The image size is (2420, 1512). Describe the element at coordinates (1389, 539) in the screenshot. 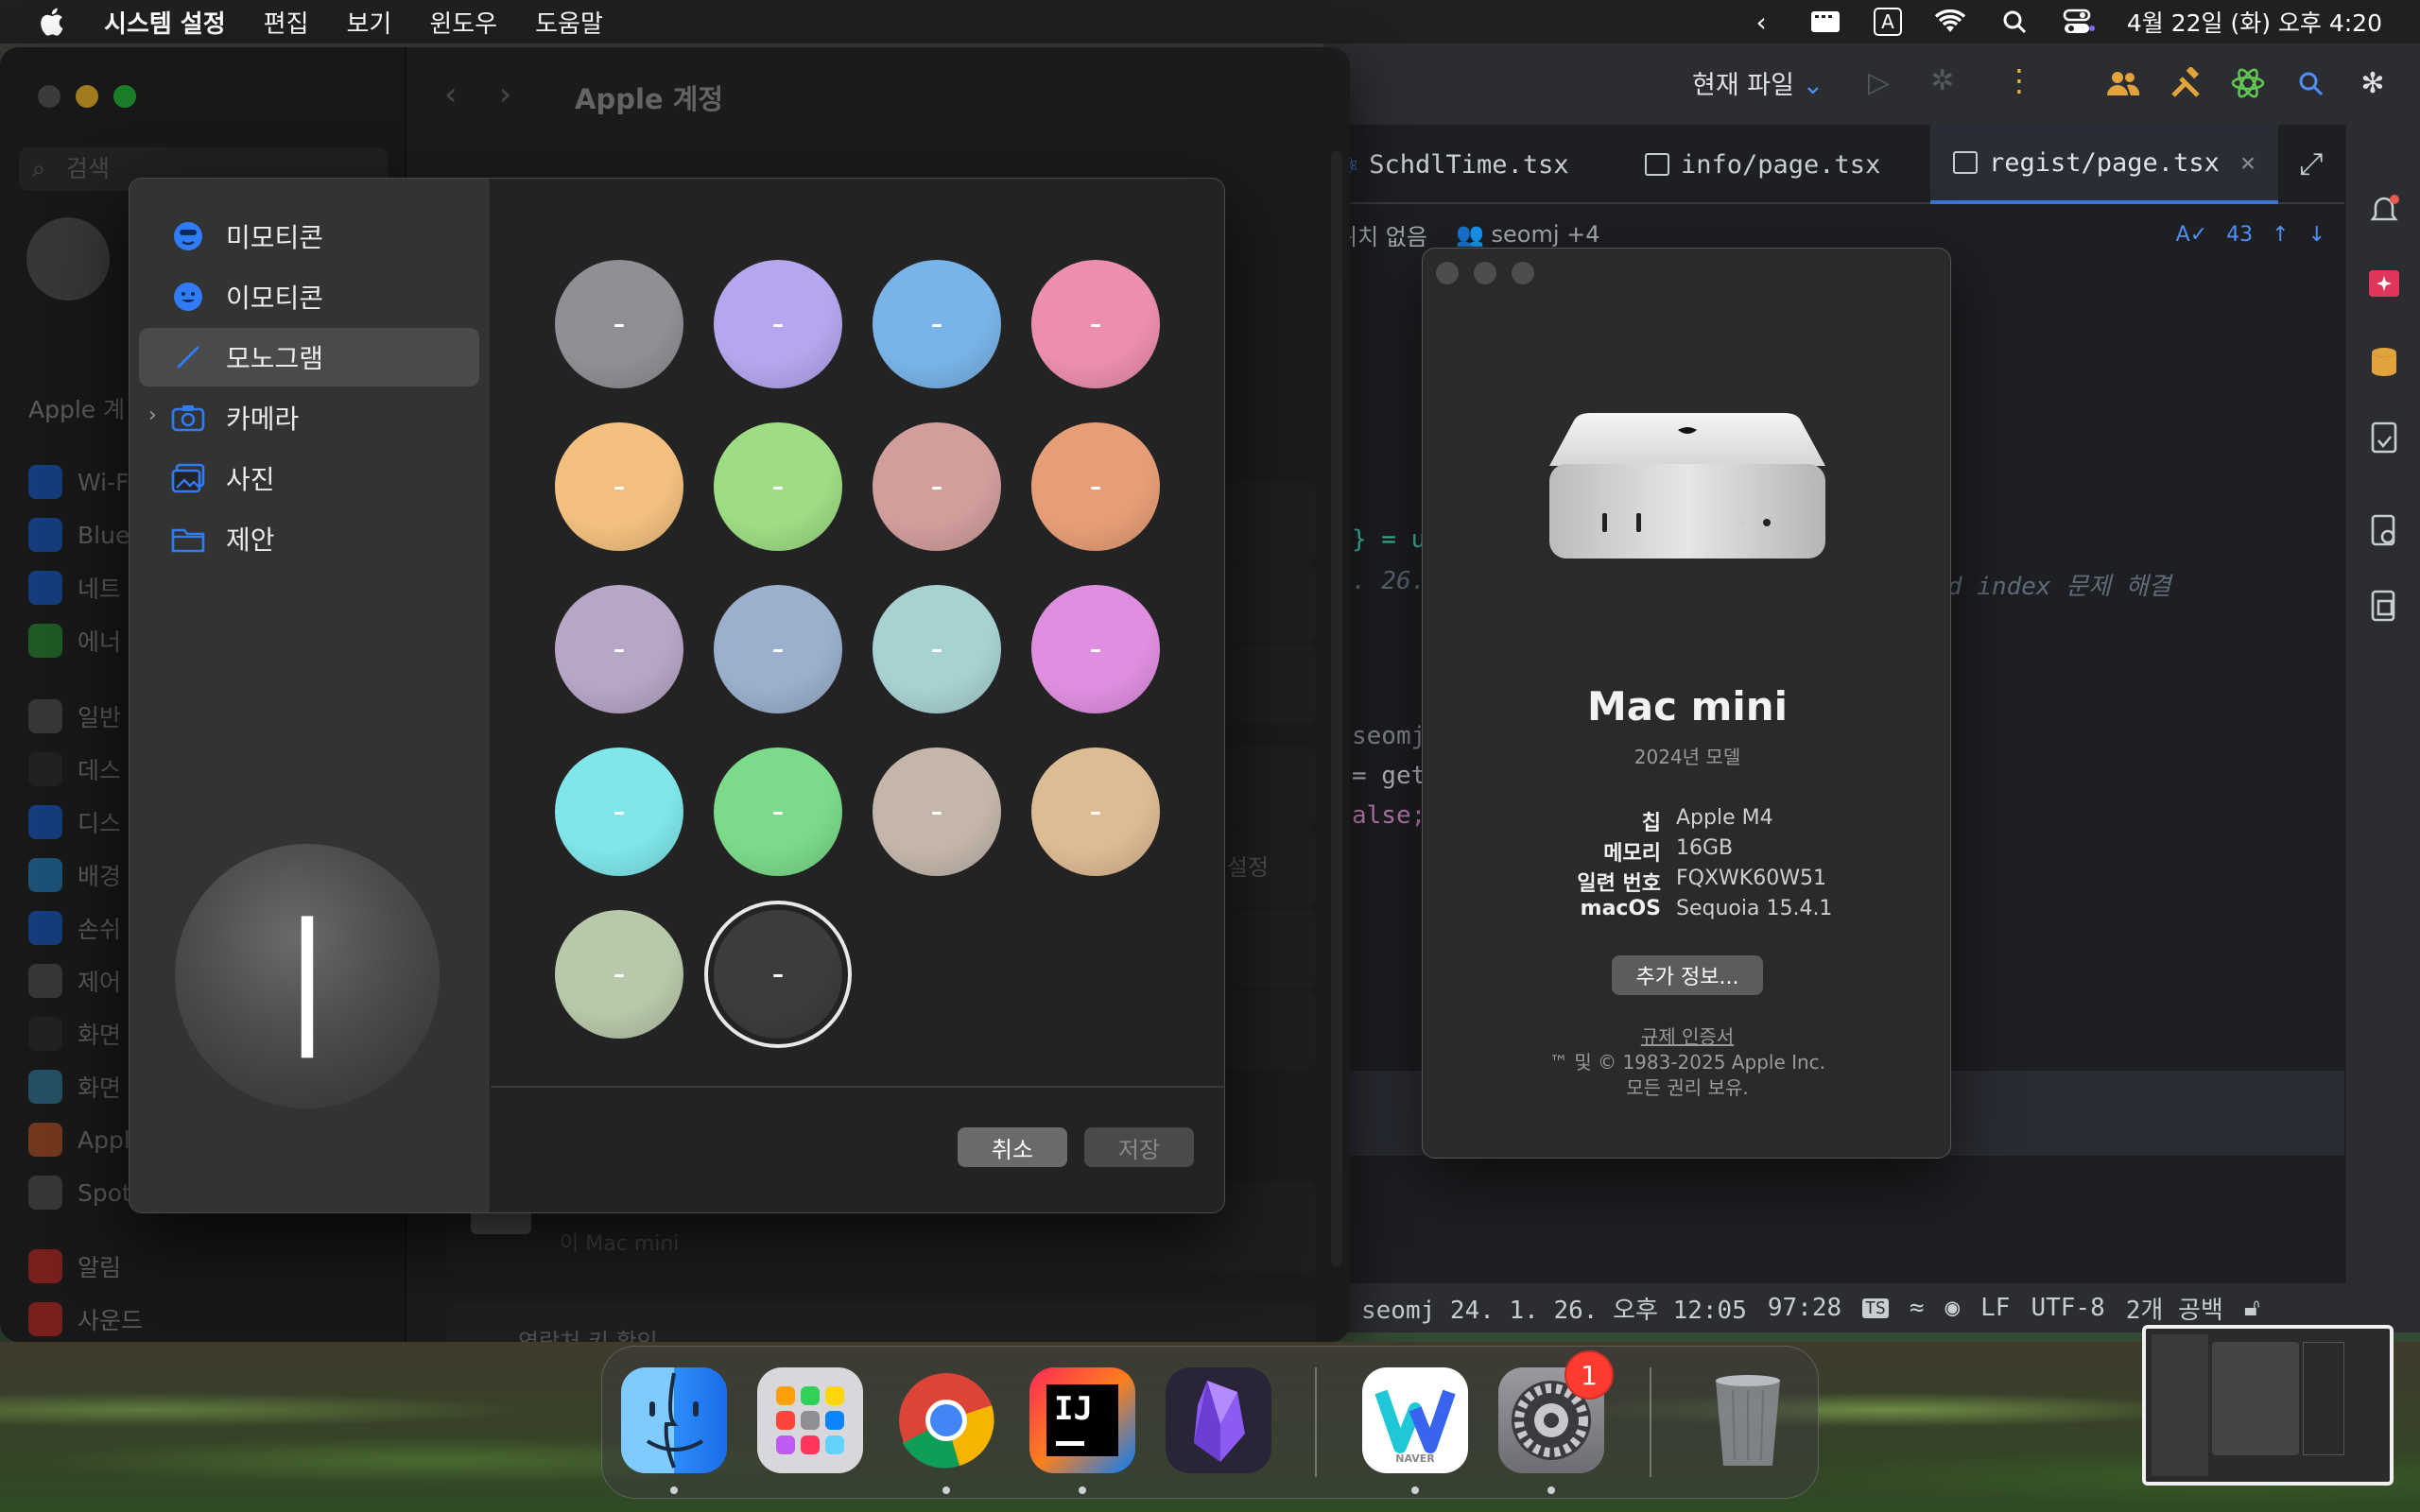

I see `code-line: } = u` at that location.